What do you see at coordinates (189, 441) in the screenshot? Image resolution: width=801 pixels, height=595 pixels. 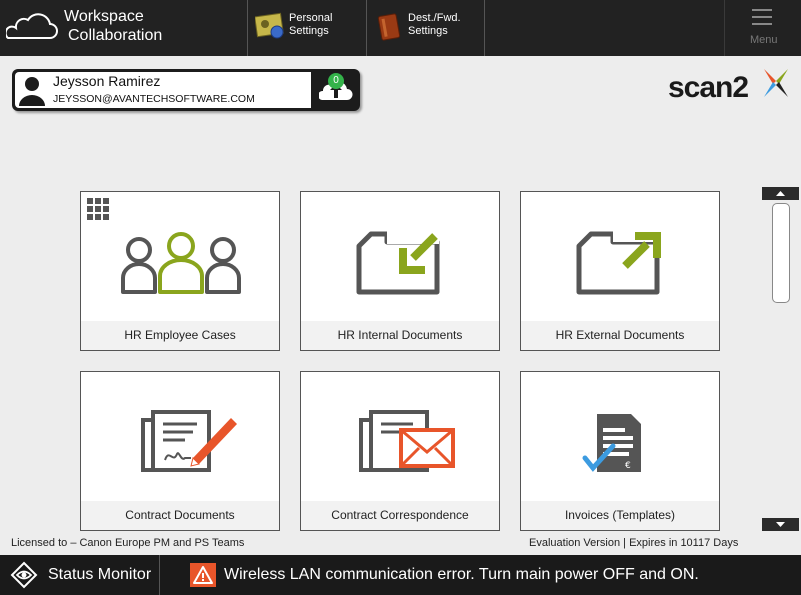 I see `contract-sign-icon` at bounding box center [189, 441].